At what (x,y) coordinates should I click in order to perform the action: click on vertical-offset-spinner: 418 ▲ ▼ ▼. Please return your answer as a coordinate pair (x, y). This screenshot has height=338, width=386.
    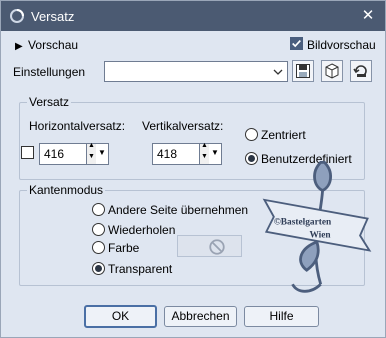
    Looking at the image, I should click on (187, 153).